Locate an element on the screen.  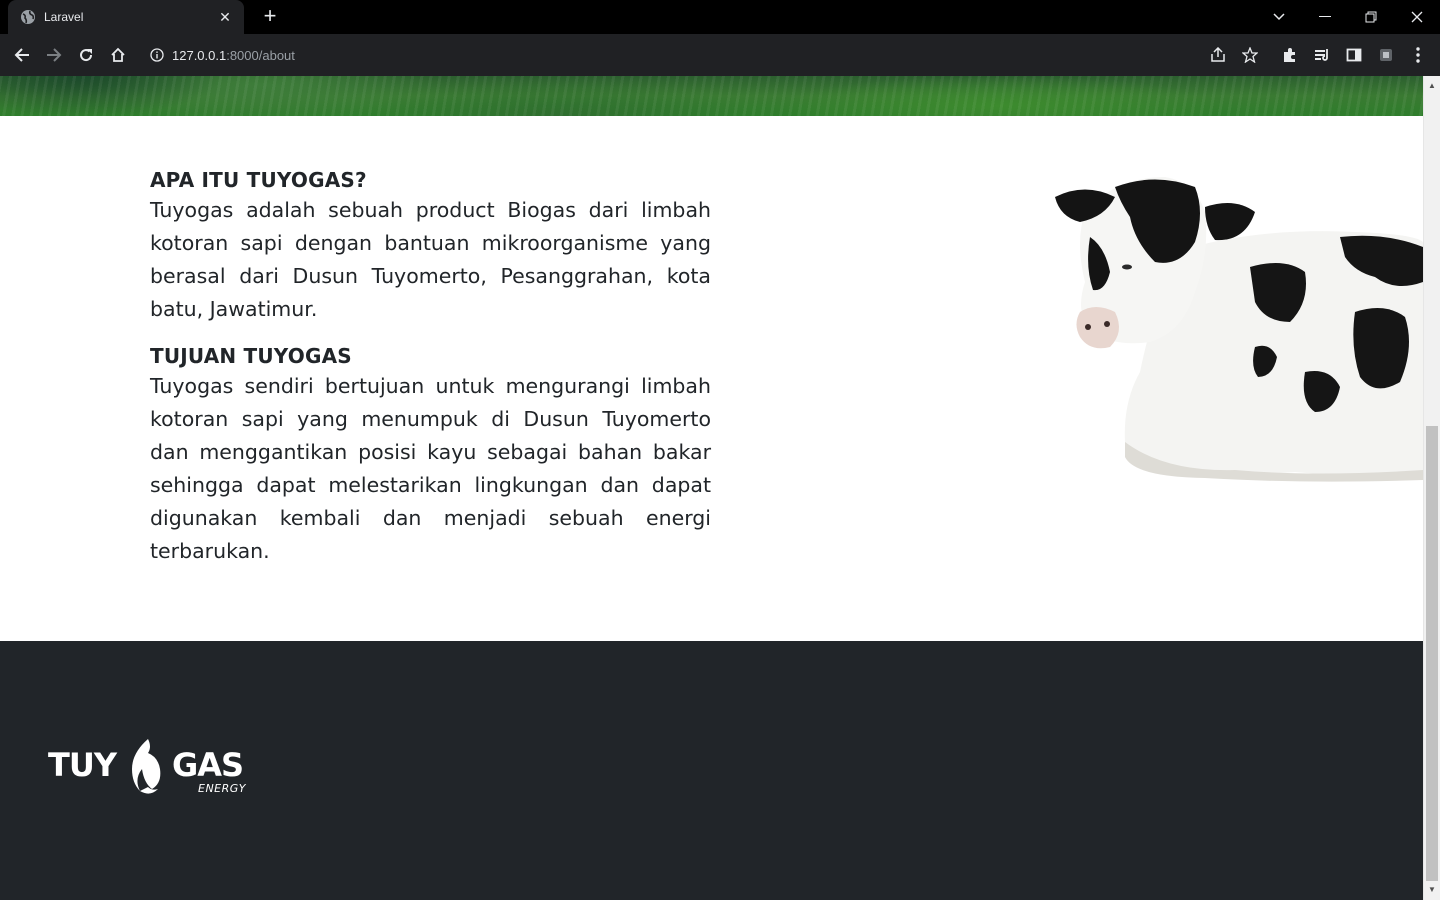
logo-text-gas: GAS is located at coordinates (208, 765).